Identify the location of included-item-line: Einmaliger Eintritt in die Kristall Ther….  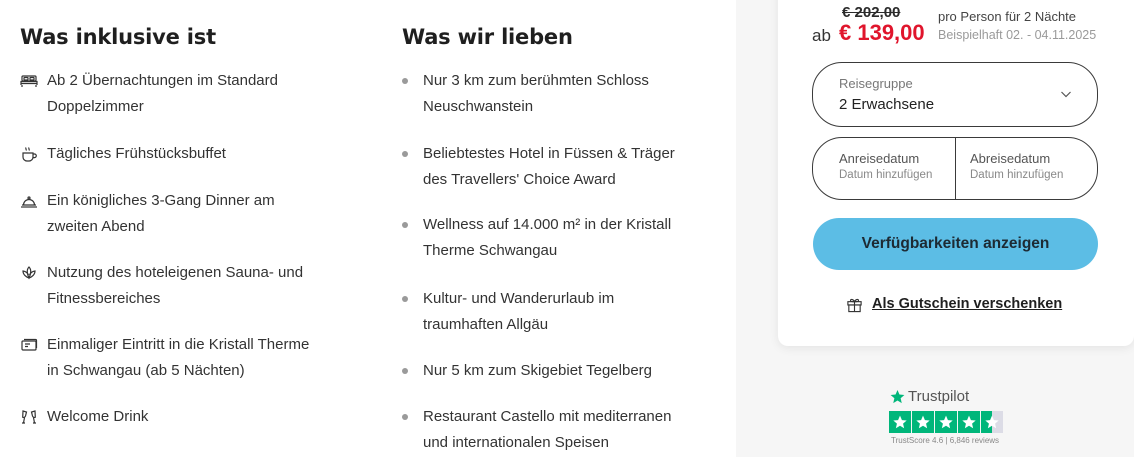
(178, 344).